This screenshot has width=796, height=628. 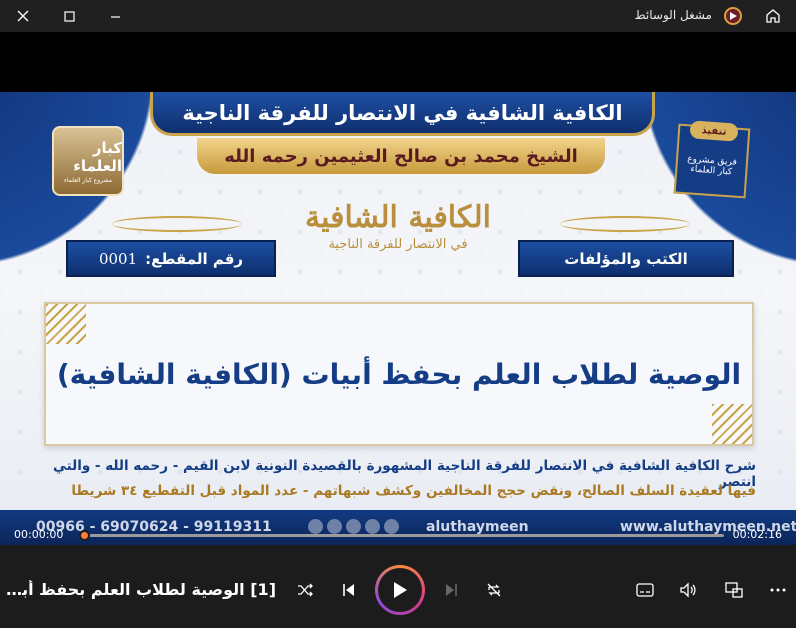 I want to click on scholars-logo: كبار العلماء مشروع كبار العلماء, so click(x=88, y=161).